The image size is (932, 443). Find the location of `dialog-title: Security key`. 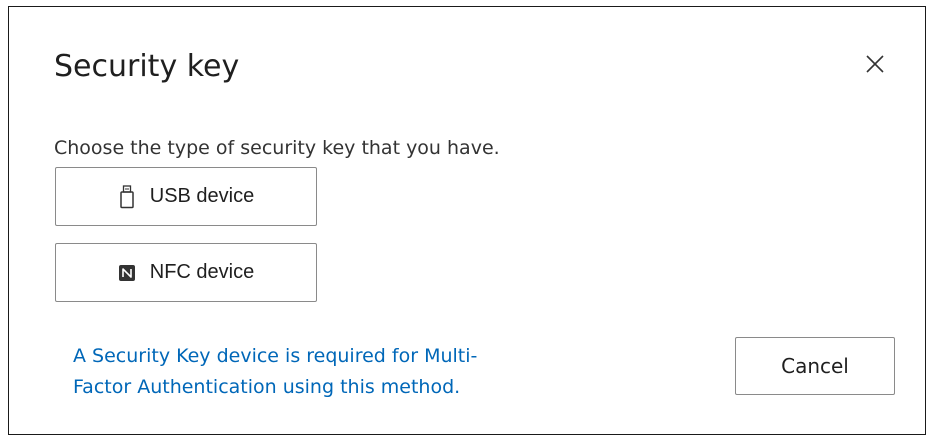

dialog-title: Security key is located at coordinates (147, 66).